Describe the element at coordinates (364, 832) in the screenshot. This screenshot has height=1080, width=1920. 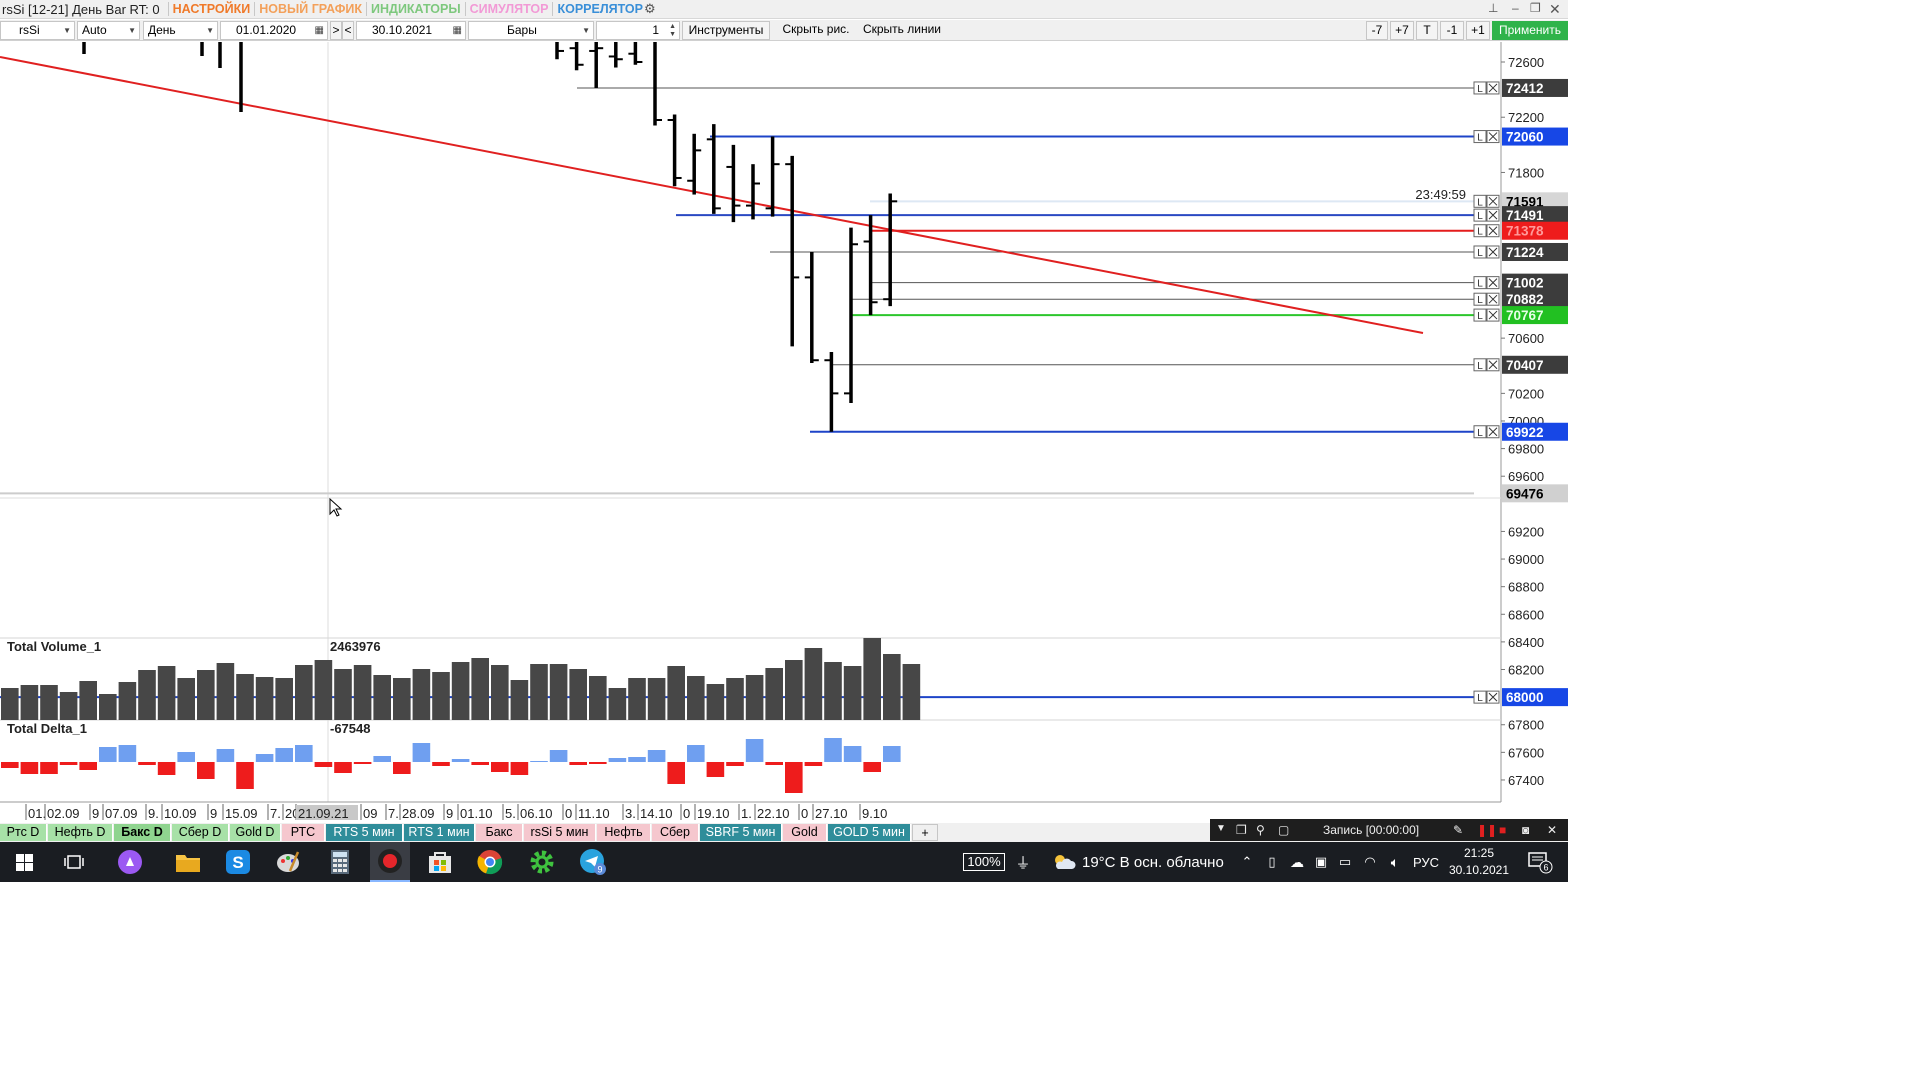
I see `chart-tab: RTS 5 мин` at that location.